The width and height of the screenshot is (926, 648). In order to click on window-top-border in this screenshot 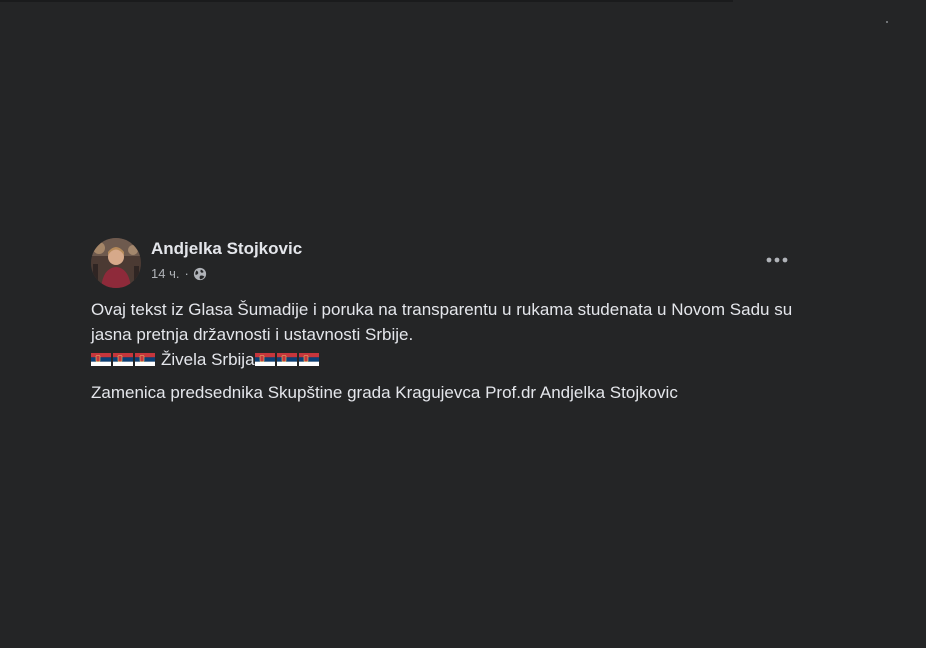, I will do `click(366, 1)`.